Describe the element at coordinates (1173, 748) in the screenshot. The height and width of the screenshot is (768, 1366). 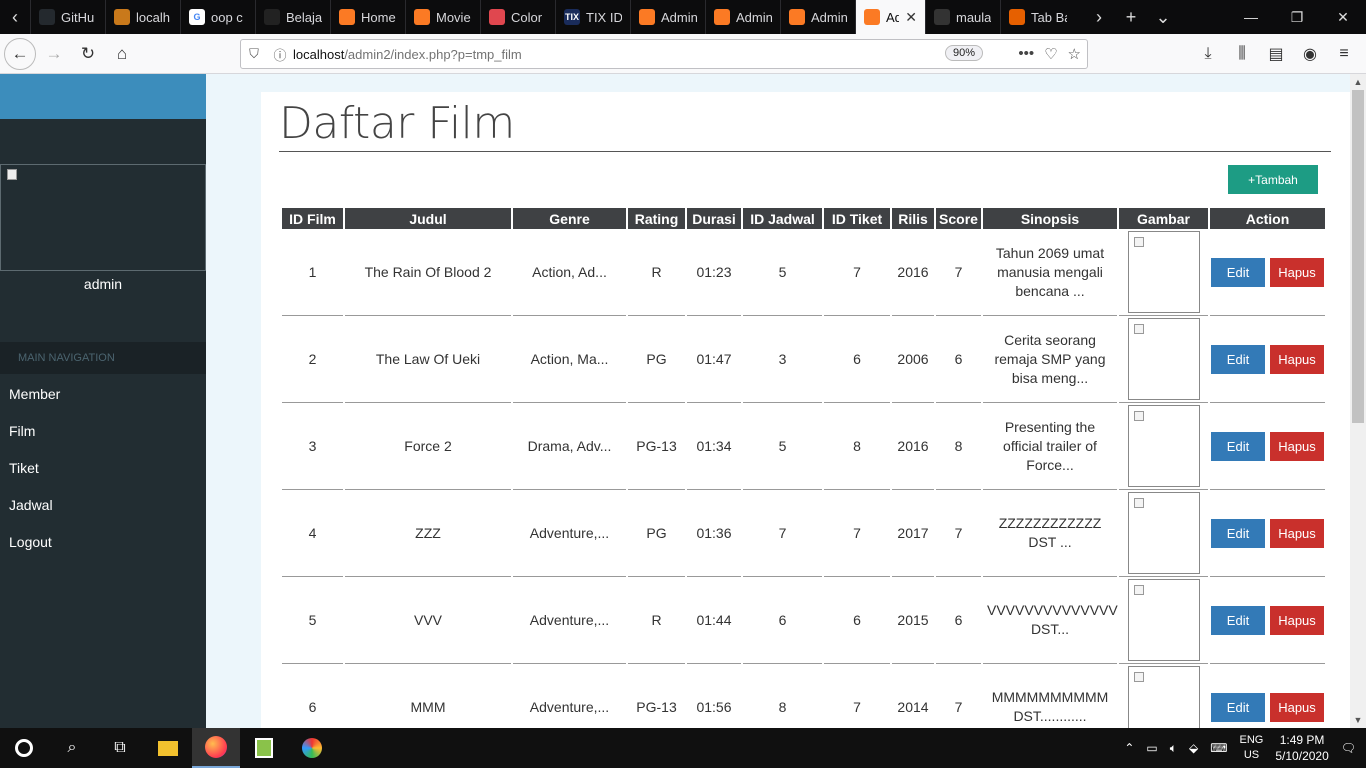
I see `volume-icon: 🔈︎` at that location.